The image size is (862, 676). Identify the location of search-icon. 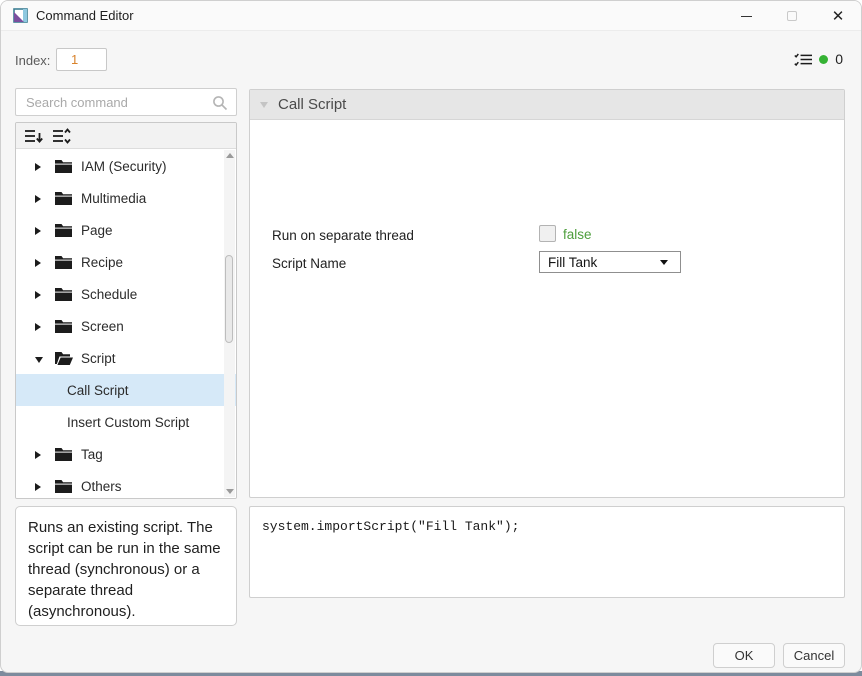
(220, 103).